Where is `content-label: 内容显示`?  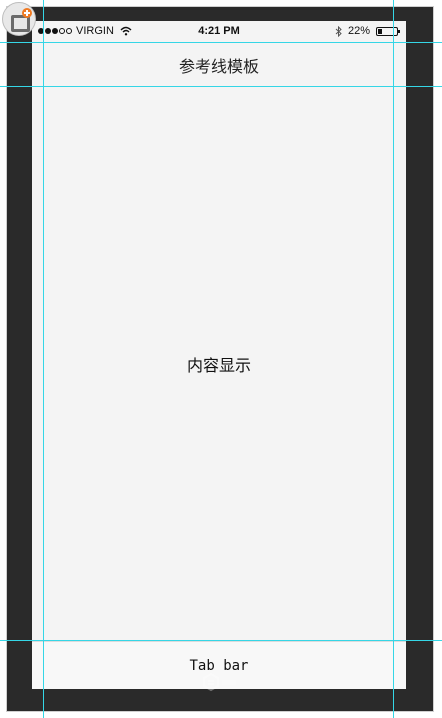
content-label: 内容显示 is located at coordinates (218, 365).